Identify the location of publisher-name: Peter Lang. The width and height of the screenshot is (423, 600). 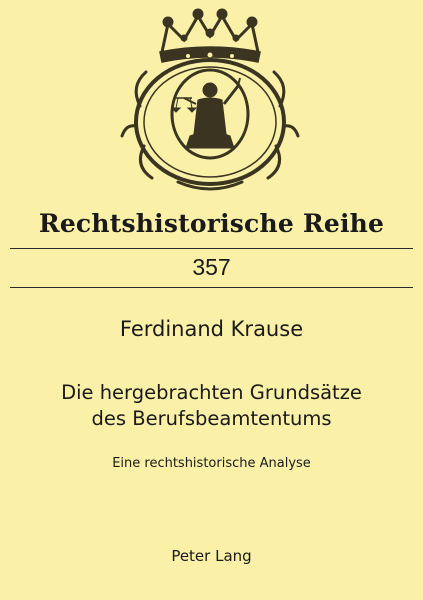
(211, 556).